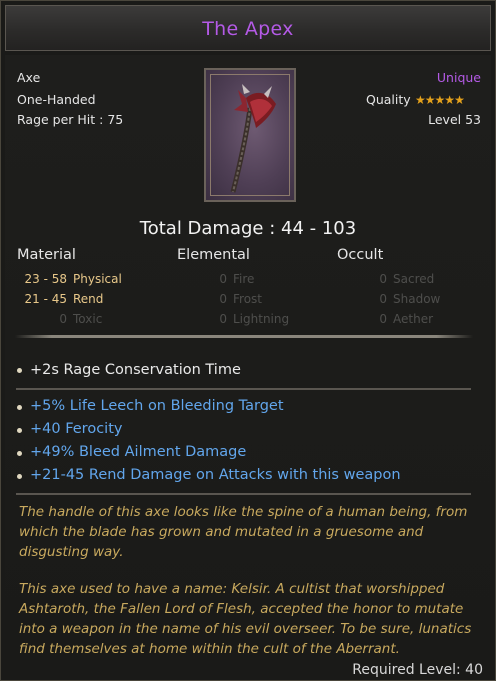 This screenshot has height=681, width=496. I want to click on affix-line: +5% Life Leech on Bleeding Target, so click(157, 406).